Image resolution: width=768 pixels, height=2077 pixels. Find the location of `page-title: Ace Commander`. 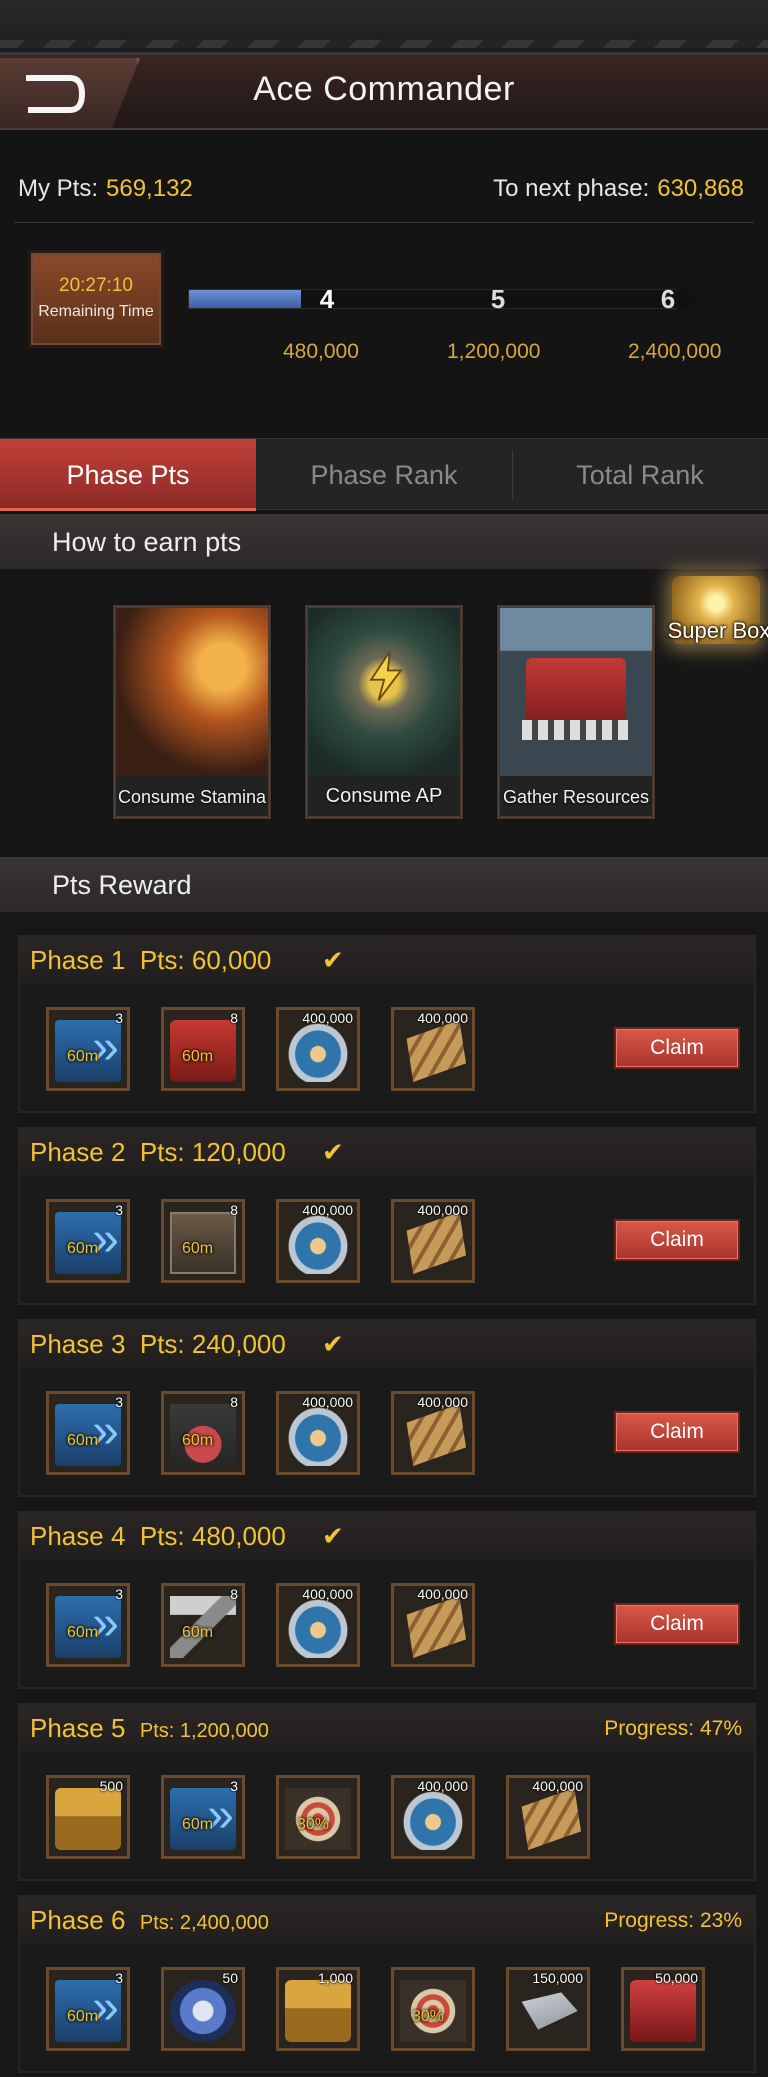

page-title: Ace Commander is located at coordinates (384, 89).